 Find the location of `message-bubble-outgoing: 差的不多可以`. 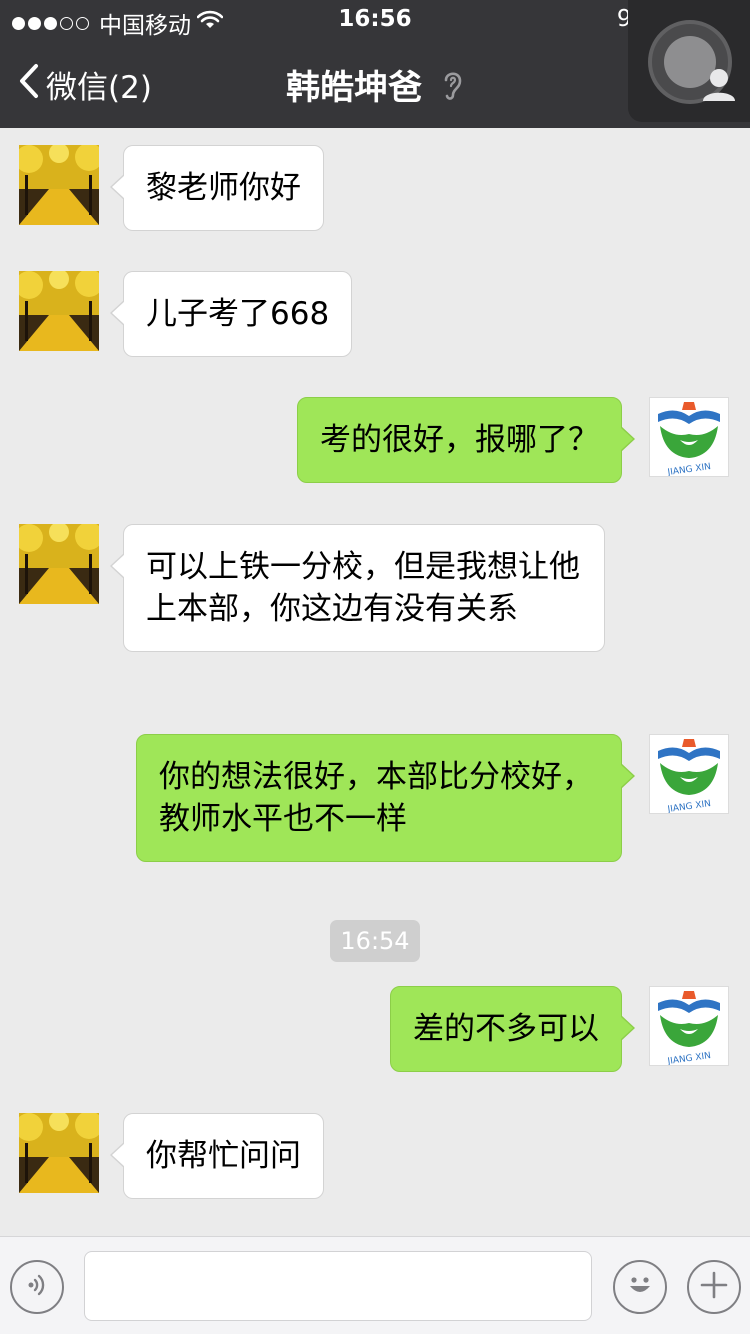

message-bubble-outgoing: 差的不多可以 is located at coordinates (512, 1029).